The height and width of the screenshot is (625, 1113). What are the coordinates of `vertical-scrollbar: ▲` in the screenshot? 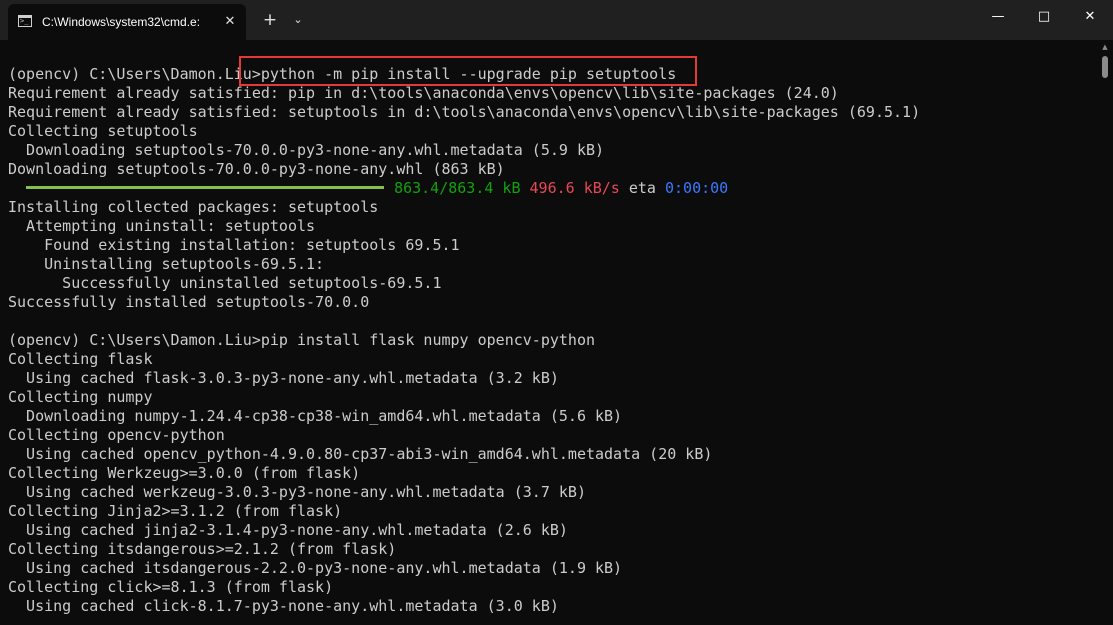 It's located at (1105, 332).